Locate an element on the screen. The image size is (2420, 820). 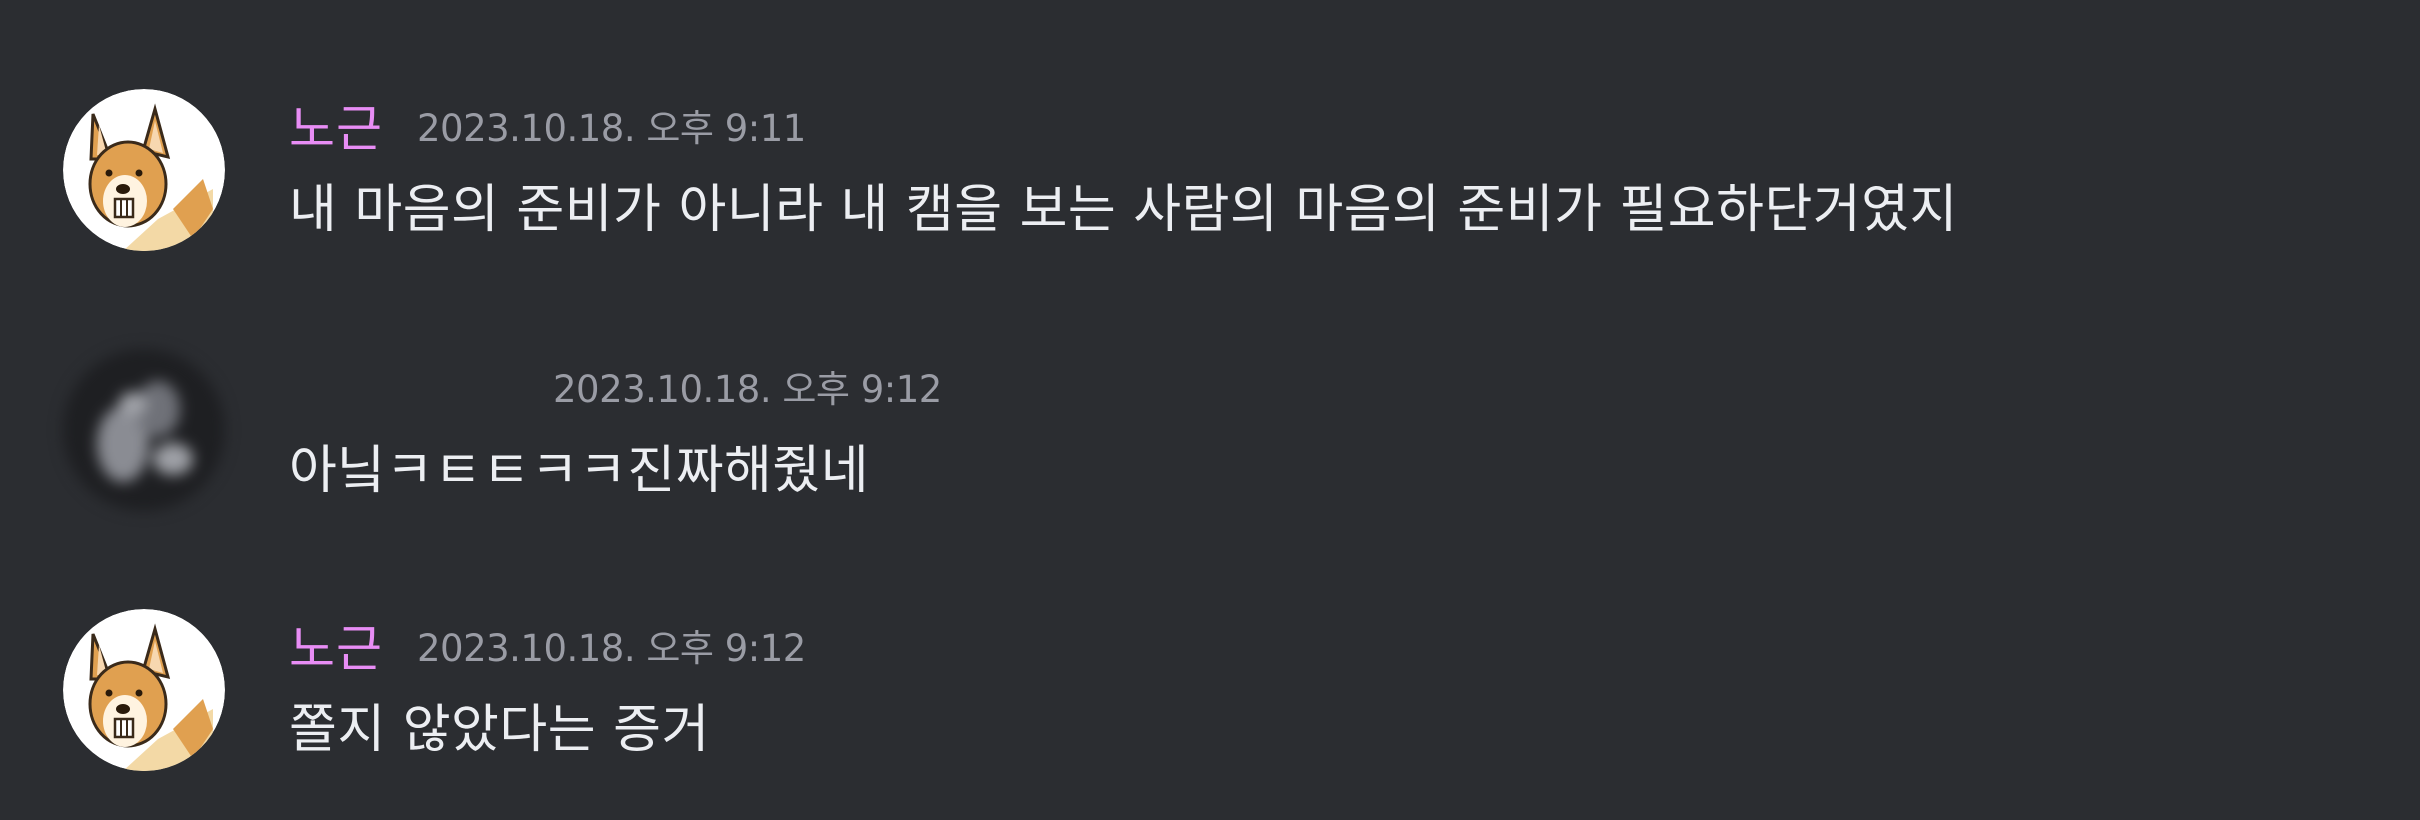
message-header: 2023.10.18. 오후 9:12 is located at coordinates (615, 386).